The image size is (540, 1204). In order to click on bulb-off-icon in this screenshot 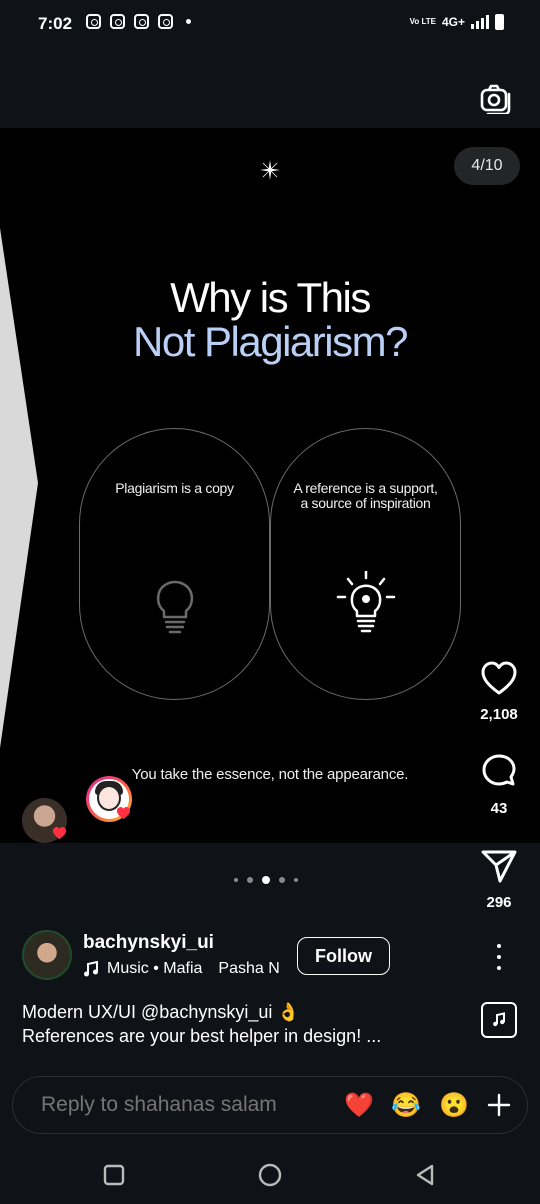, I will do `click(174, 607)`.